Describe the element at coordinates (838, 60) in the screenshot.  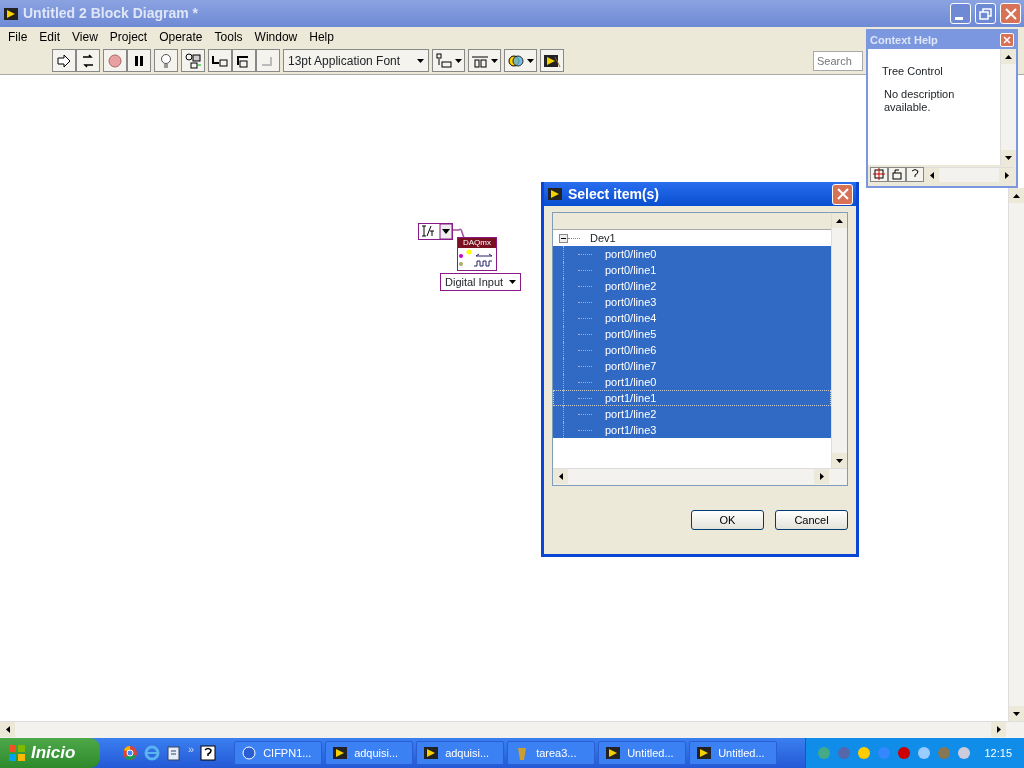
I see `search-field: Search` at that location.